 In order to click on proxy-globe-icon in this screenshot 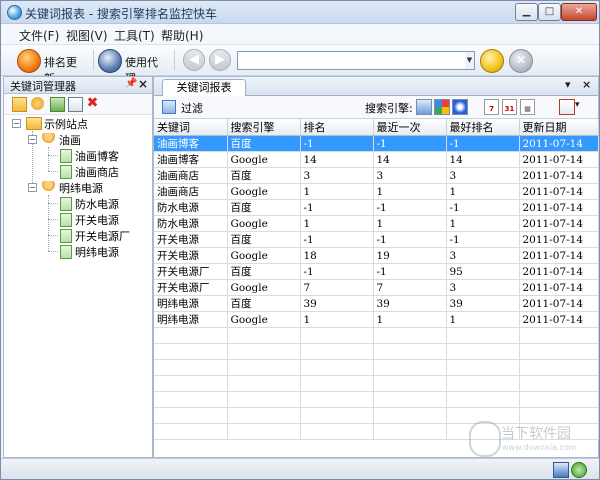, I will do `click(110, 61)`.